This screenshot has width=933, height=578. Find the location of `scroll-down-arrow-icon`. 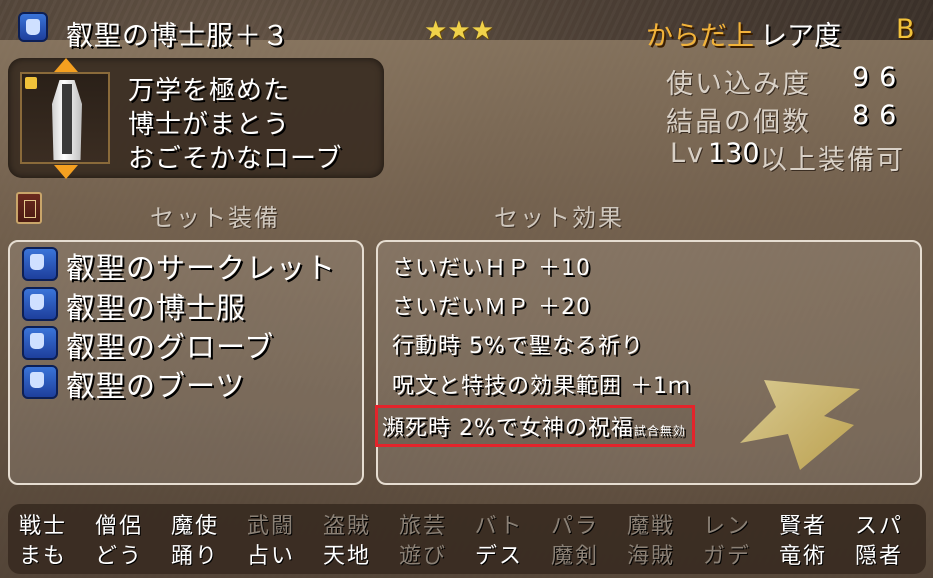

scroll-down-arrow-icon is located at coordinates (66, 172).